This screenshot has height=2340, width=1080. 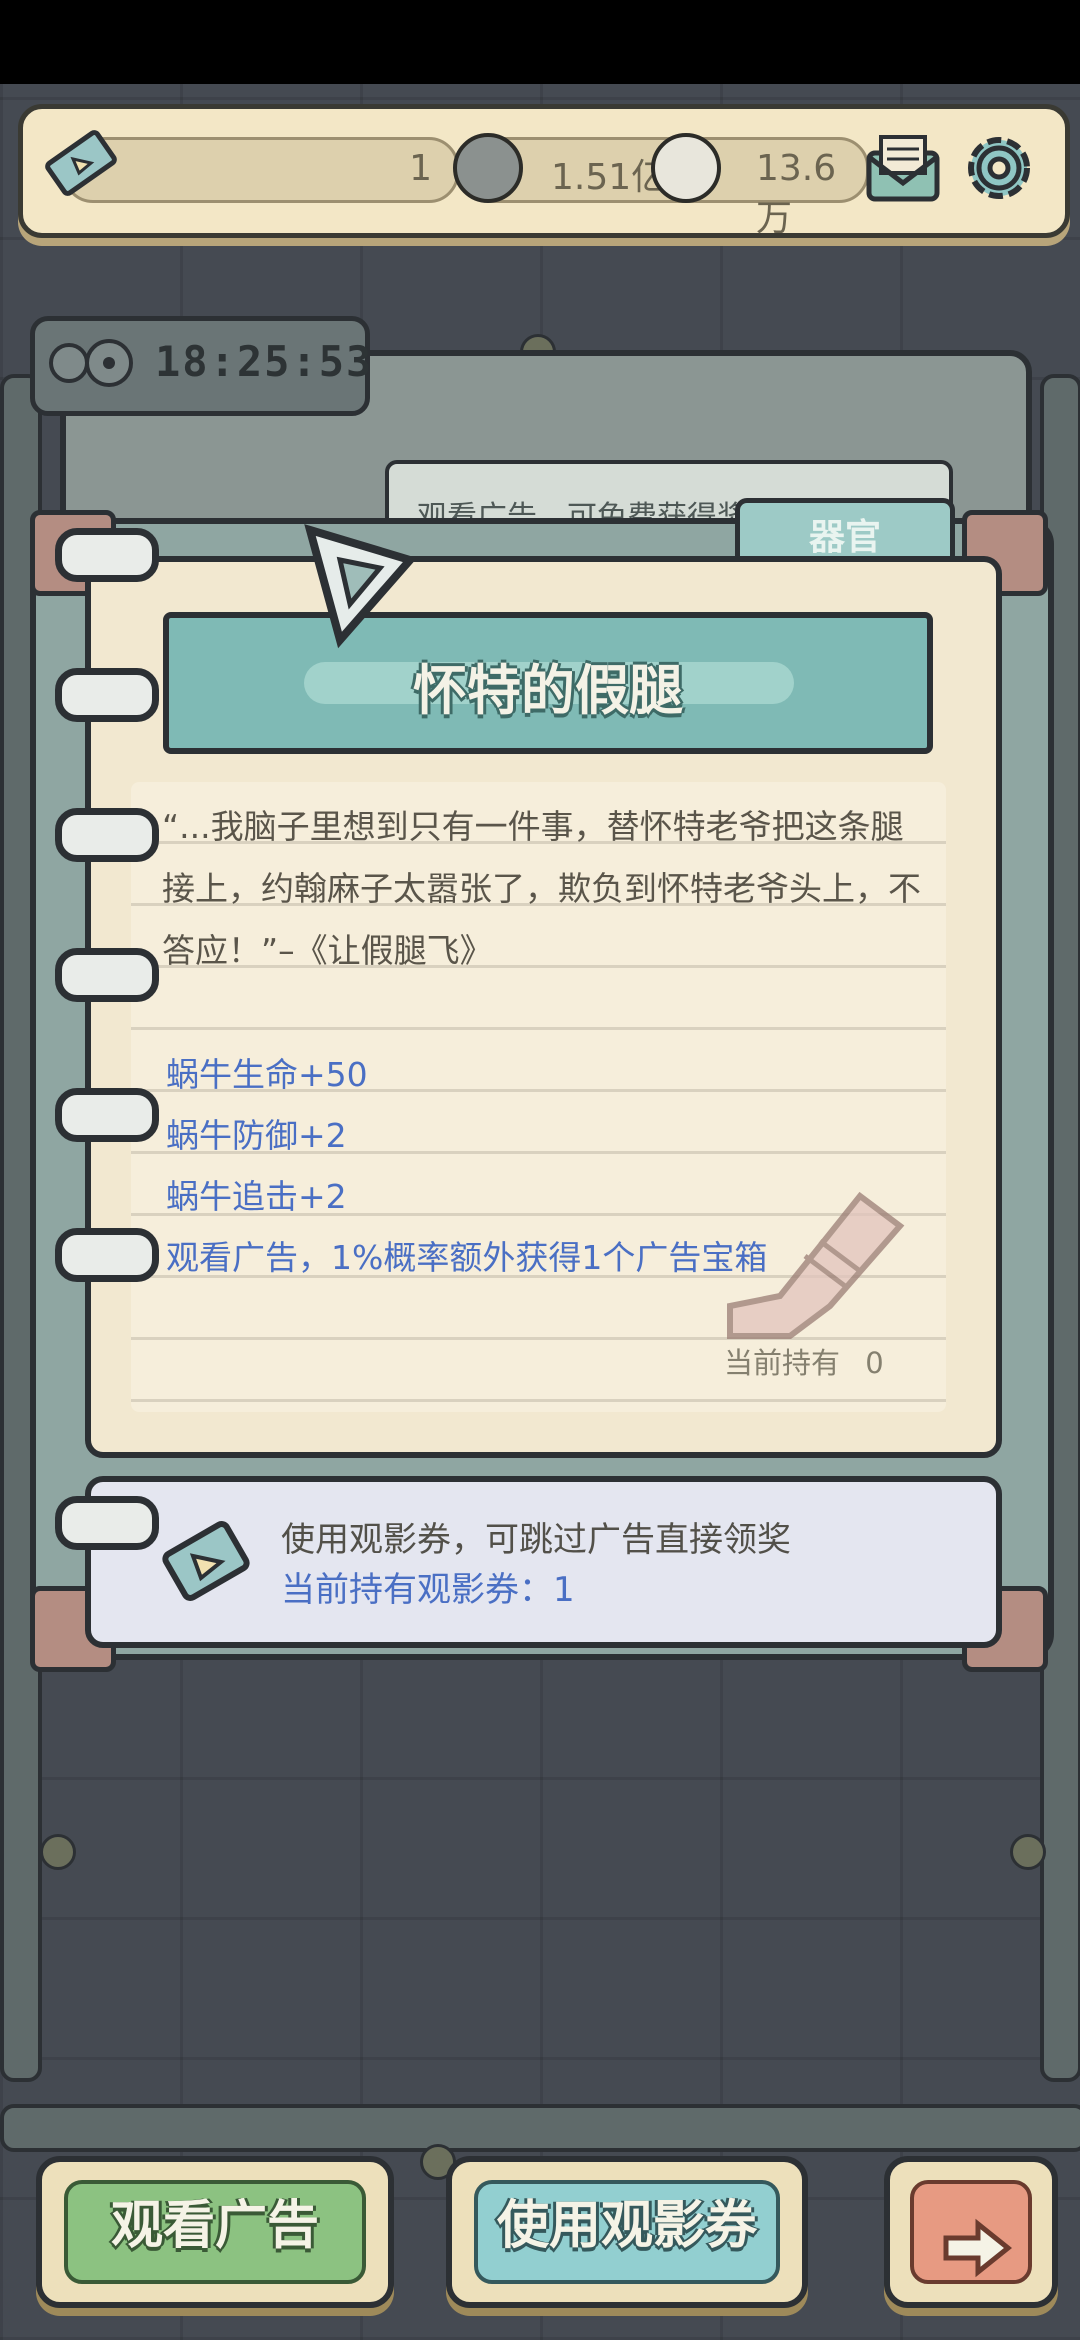 I want to click on ticket-count: 1, so click(x=420, y=168).